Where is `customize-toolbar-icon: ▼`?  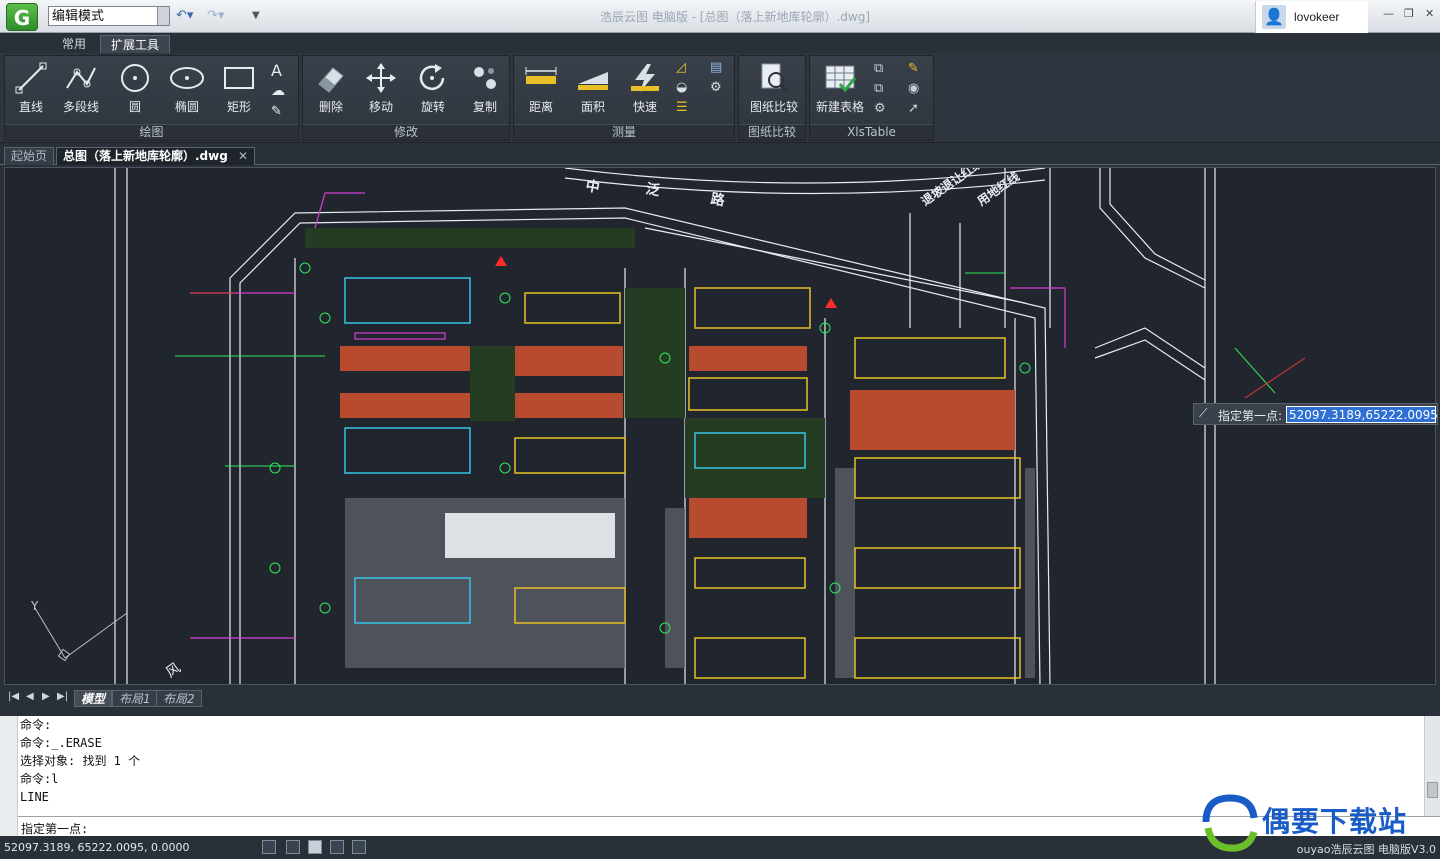 customize-toolbar-icon: ▼ is located at coordinates (256, 15).